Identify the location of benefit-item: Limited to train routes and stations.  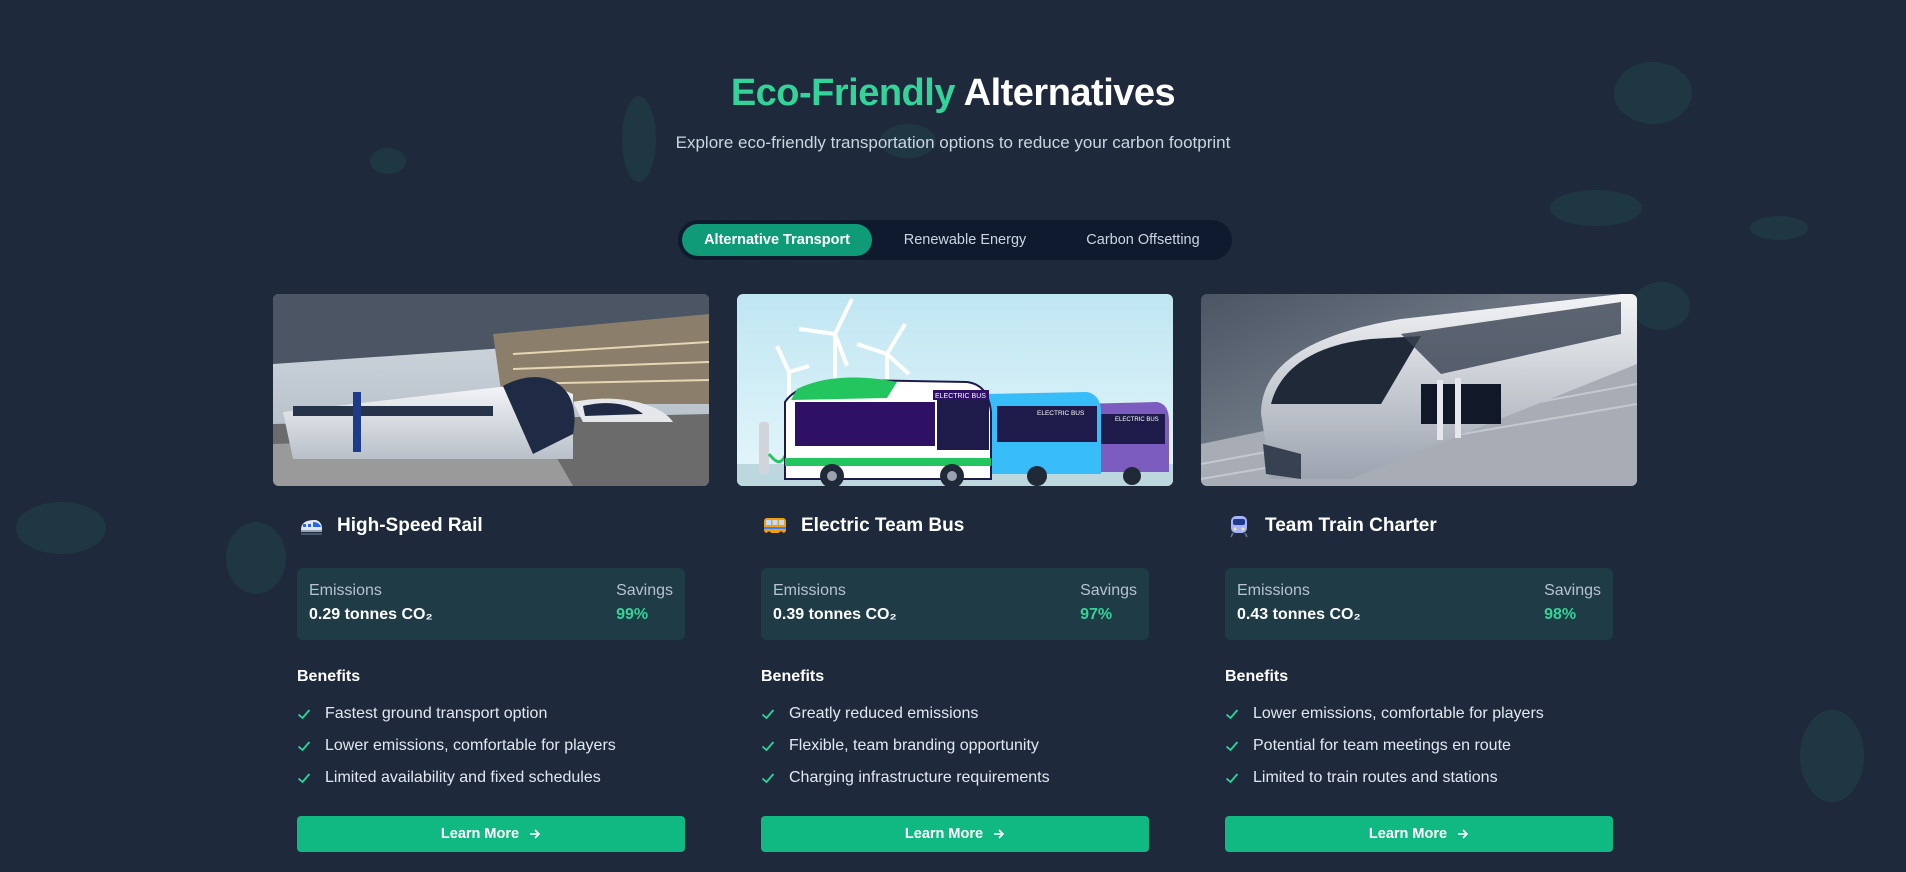
(1419, 778).